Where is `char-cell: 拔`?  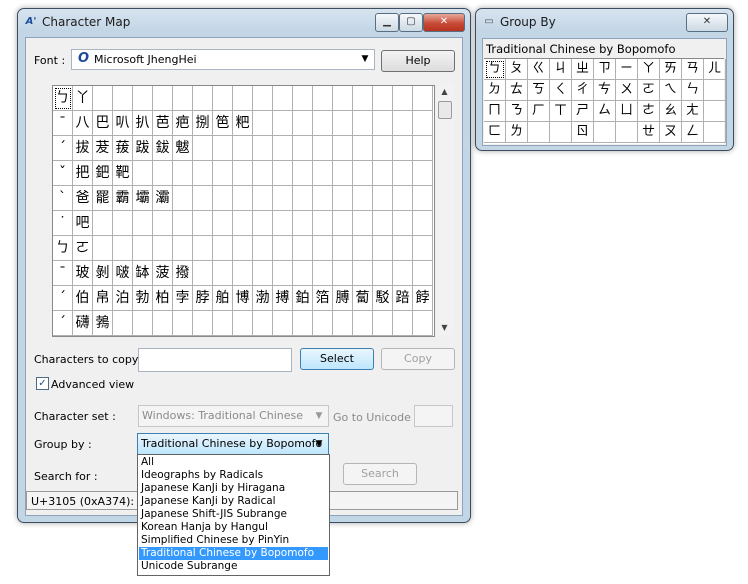
char-cell: 拔 is located at coordinates (83, 148).